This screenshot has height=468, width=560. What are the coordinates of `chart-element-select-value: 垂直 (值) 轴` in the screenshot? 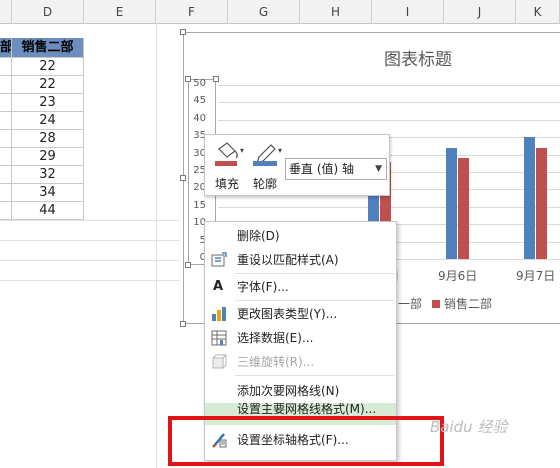 It's located at (321, 169).